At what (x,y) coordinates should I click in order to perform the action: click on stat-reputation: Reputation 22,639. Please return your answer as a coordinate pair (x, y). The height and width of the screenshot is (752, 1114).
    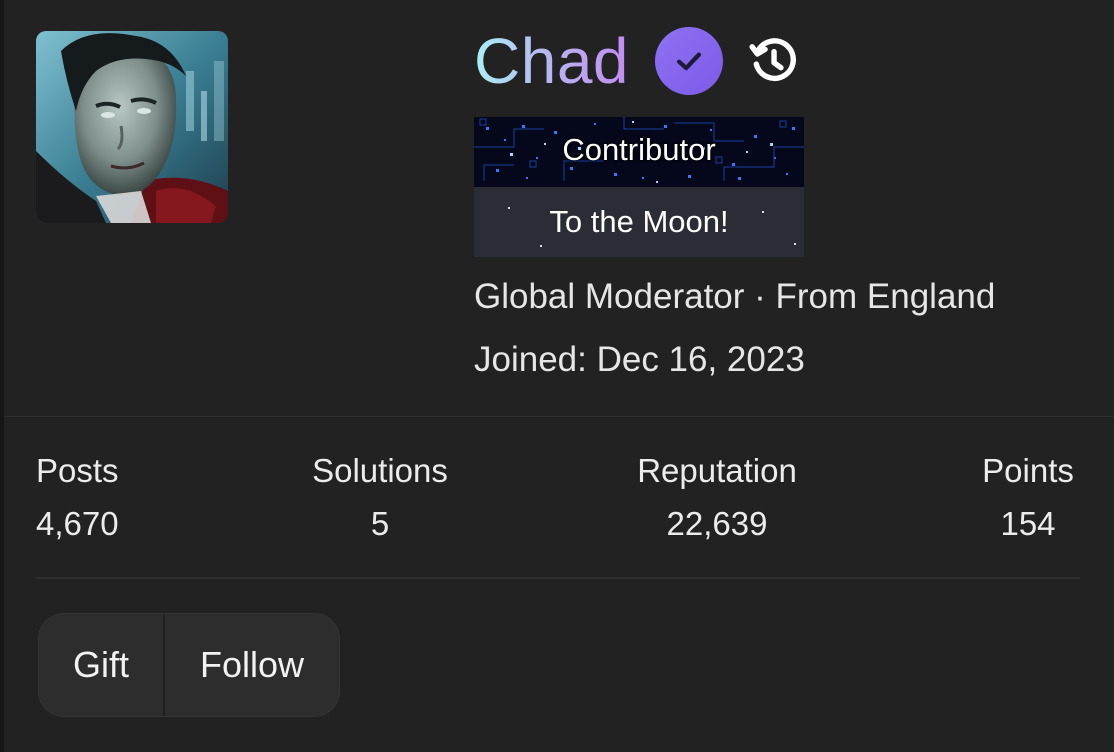
    Looking at the image, I should click on (717, 497).